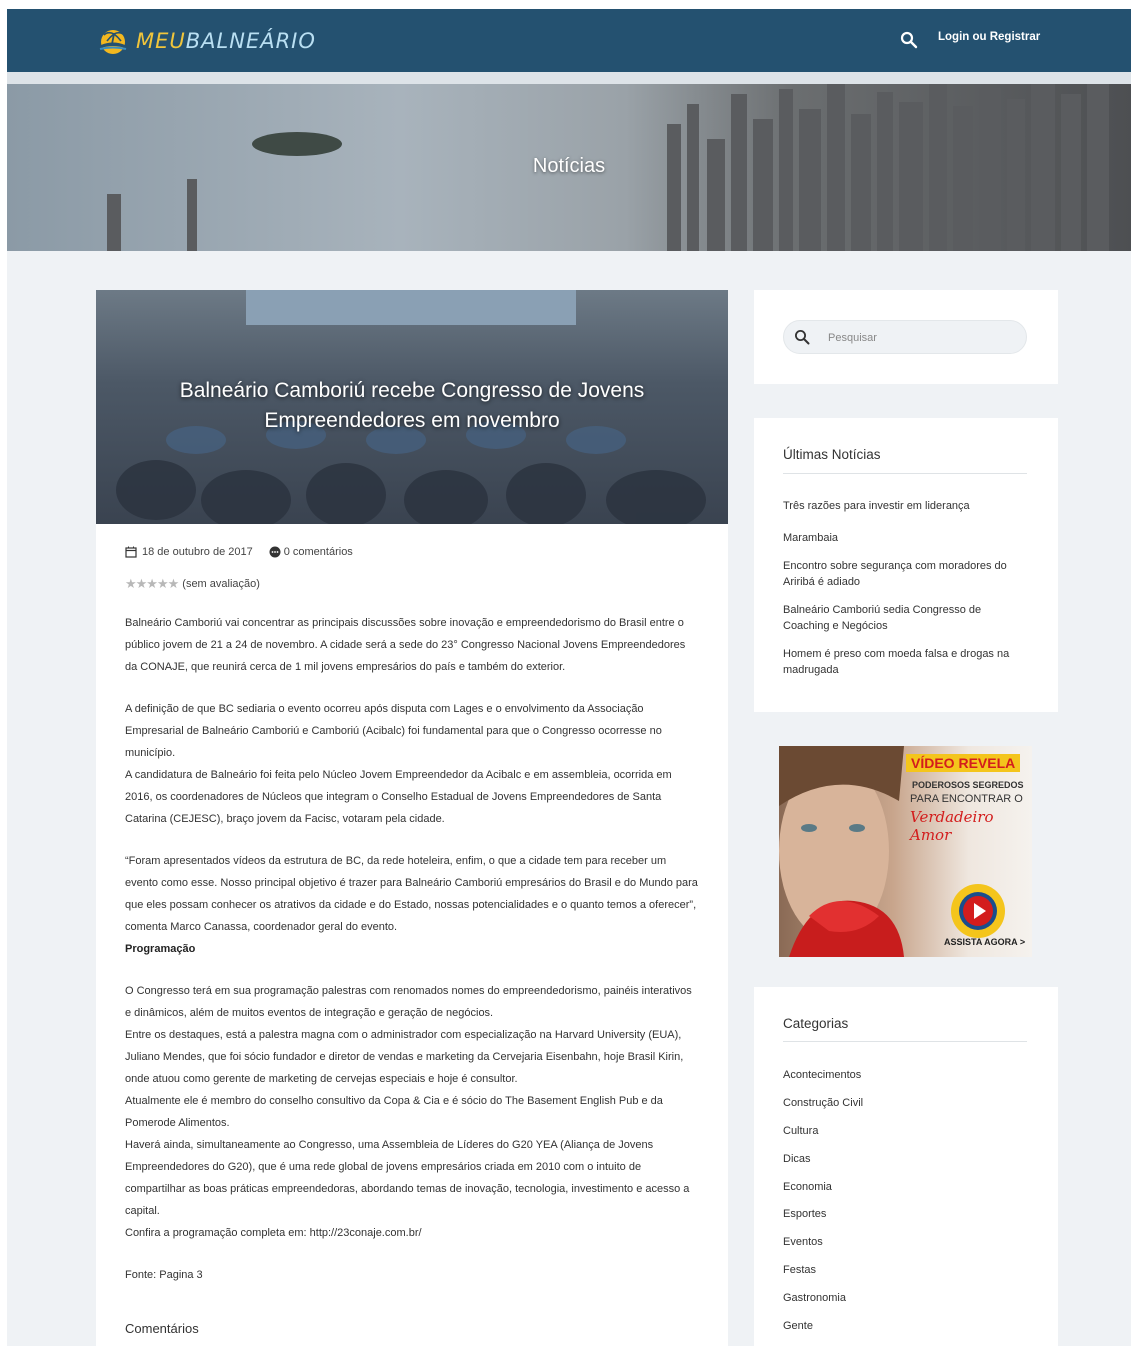 The width and height of the screenshot is (1131, 1346). I want to click on calendar-icon, so click(131, 552).